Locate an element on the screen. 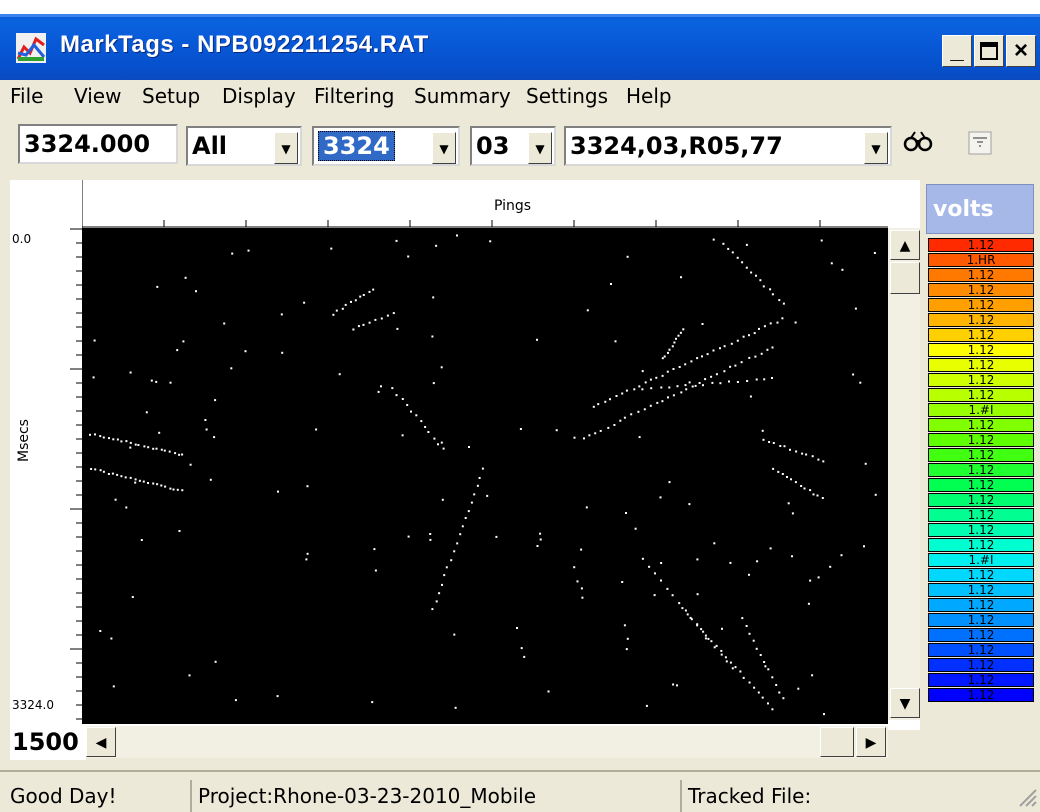 The width and height of the screenshot is (1040, 812). scroll-thumb is located at coordinates (905, 278).